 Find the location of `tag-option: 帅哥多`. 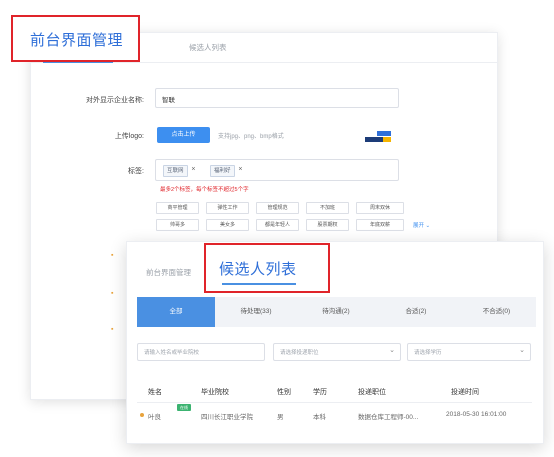

tag-option: 帅哥多 is located at coordinates (177, 225).